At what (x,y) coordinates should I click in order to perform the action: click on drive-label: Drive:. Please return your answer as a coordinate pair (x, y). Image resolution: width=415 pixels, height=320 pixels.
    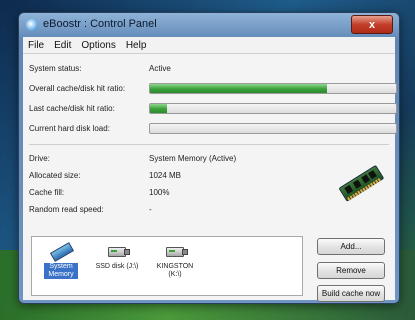
    Looking at the image, I should click on (39, 158).